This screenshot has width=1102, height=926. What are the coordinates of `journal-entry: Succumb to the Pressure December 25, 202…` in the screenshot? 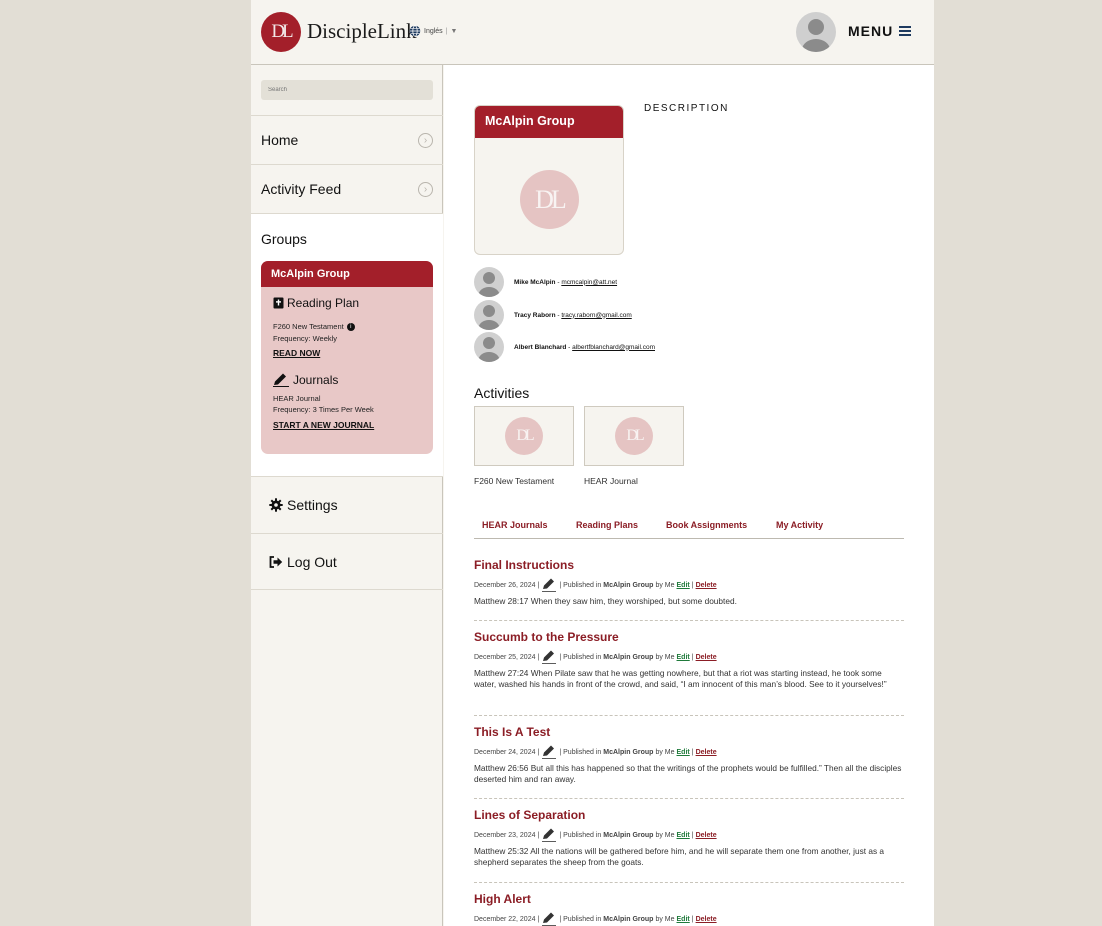 It's located at (689, 673).